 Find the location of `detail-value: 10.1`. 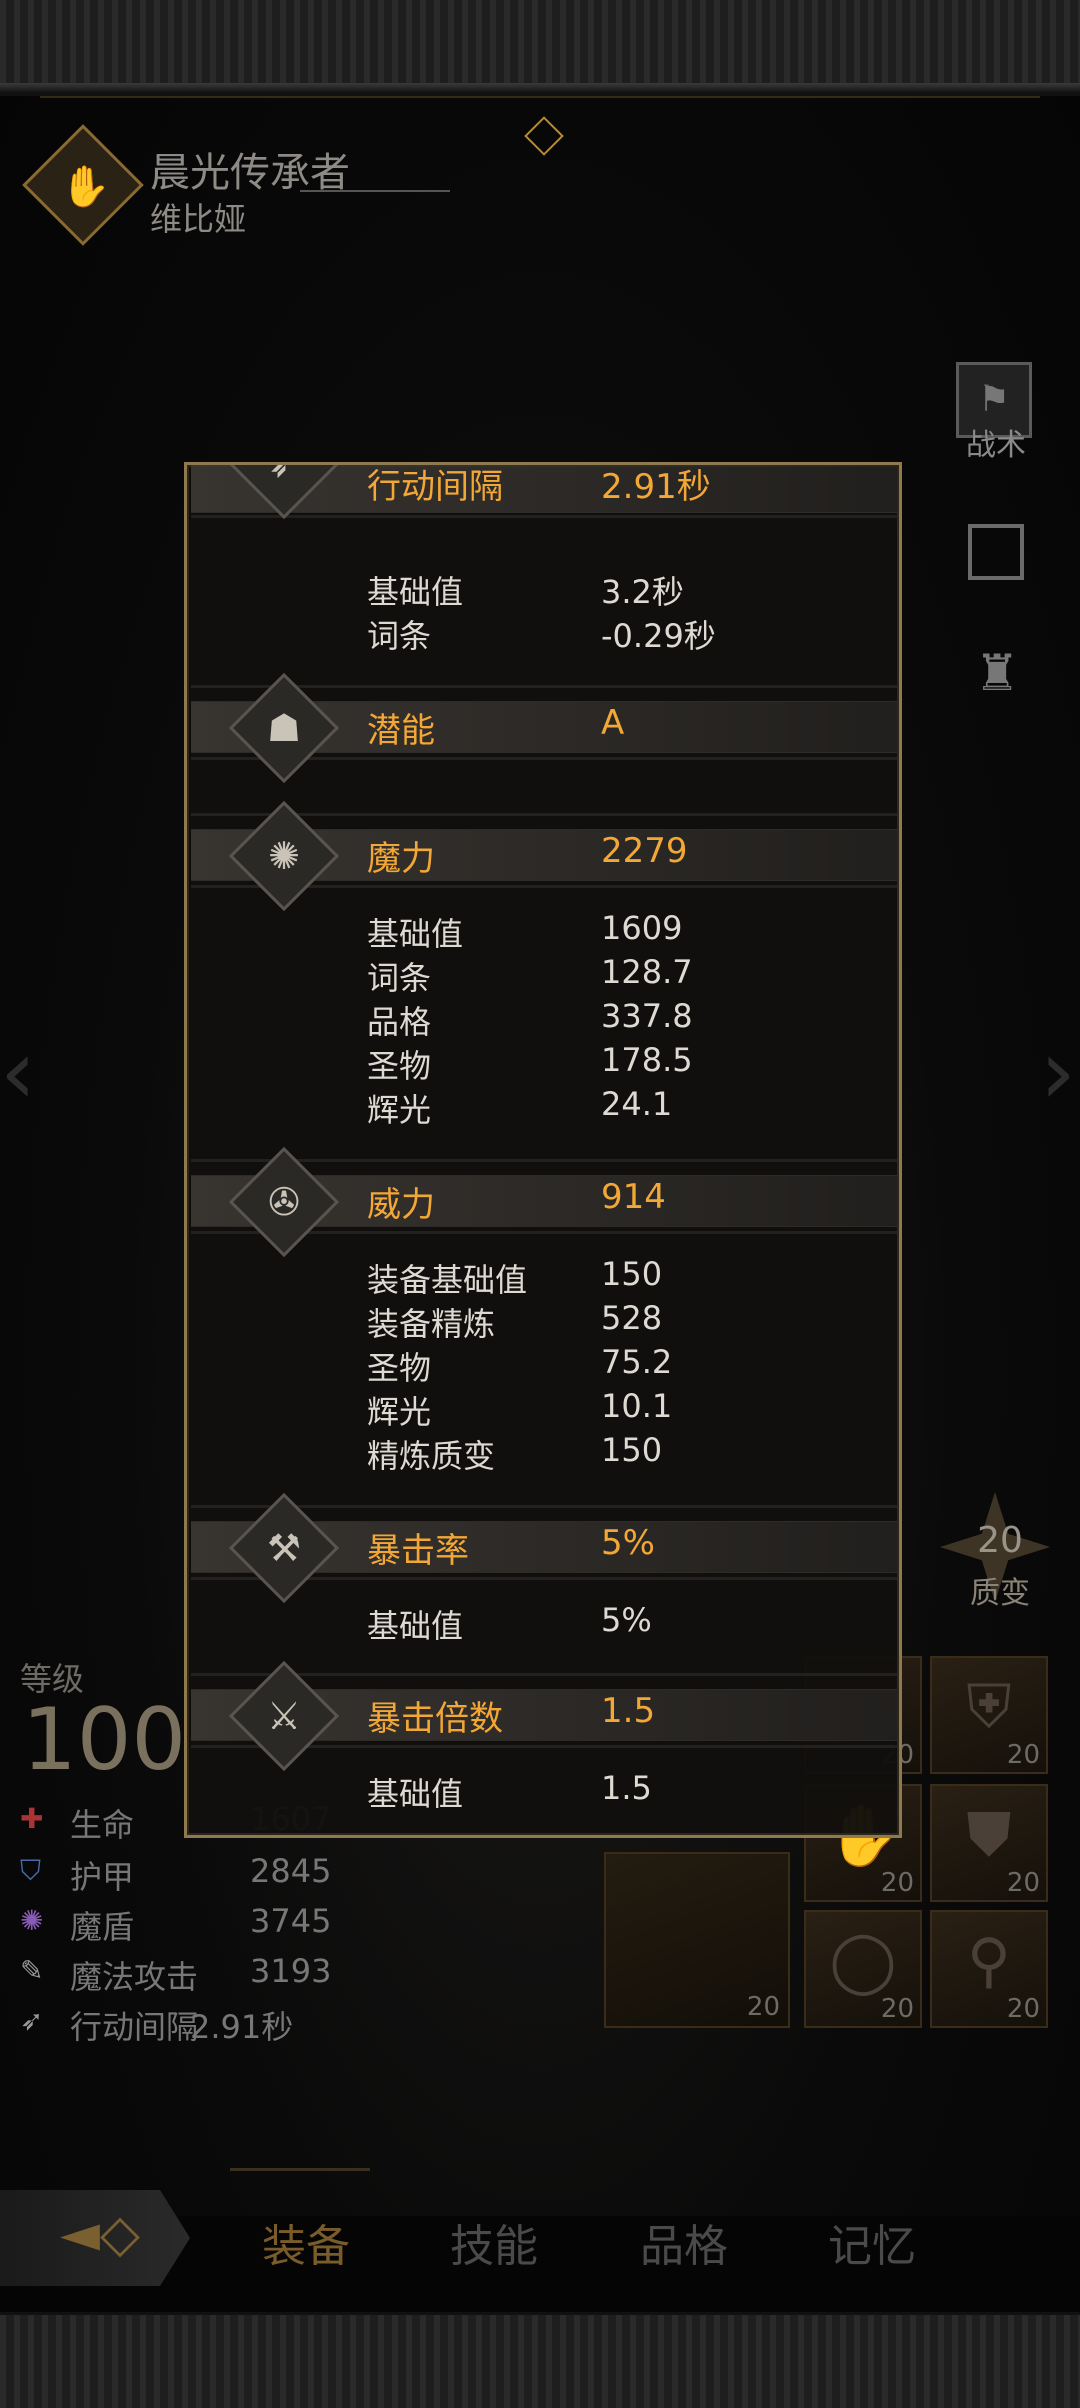

detail-value: 10.1 is located at coordinates (637, 1406).